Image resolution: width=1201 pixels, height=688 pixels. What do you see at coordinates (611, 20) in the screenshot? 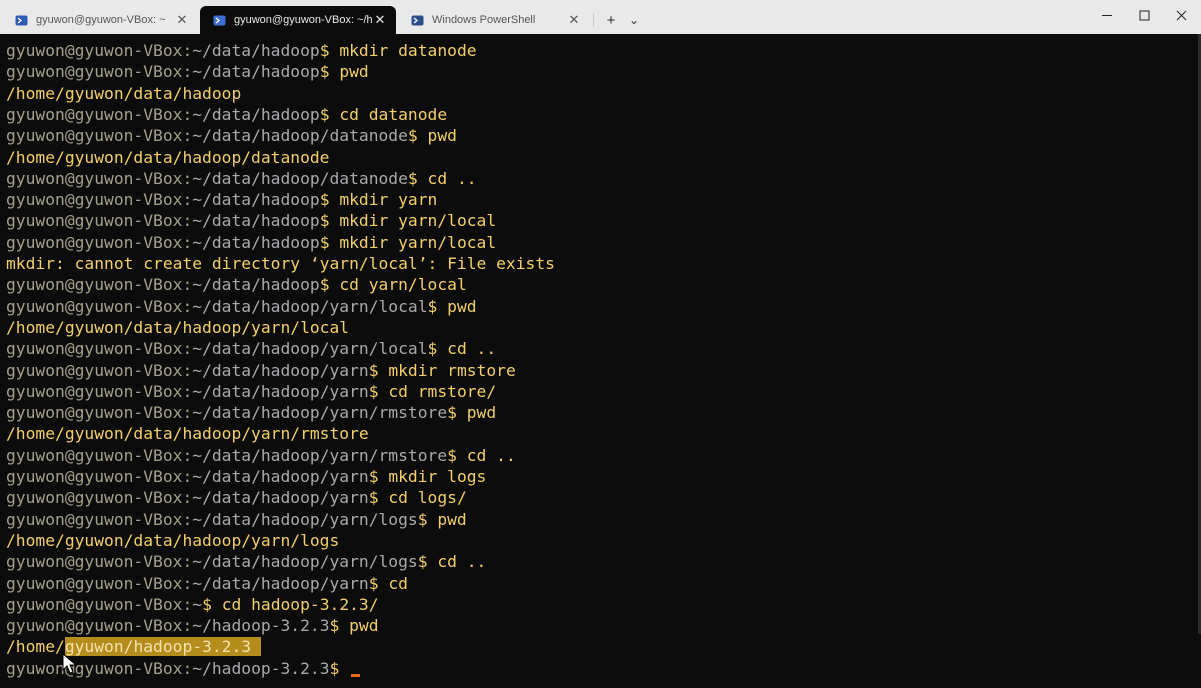
I see `new-tab-button: +` at bounding box center [611, 20].